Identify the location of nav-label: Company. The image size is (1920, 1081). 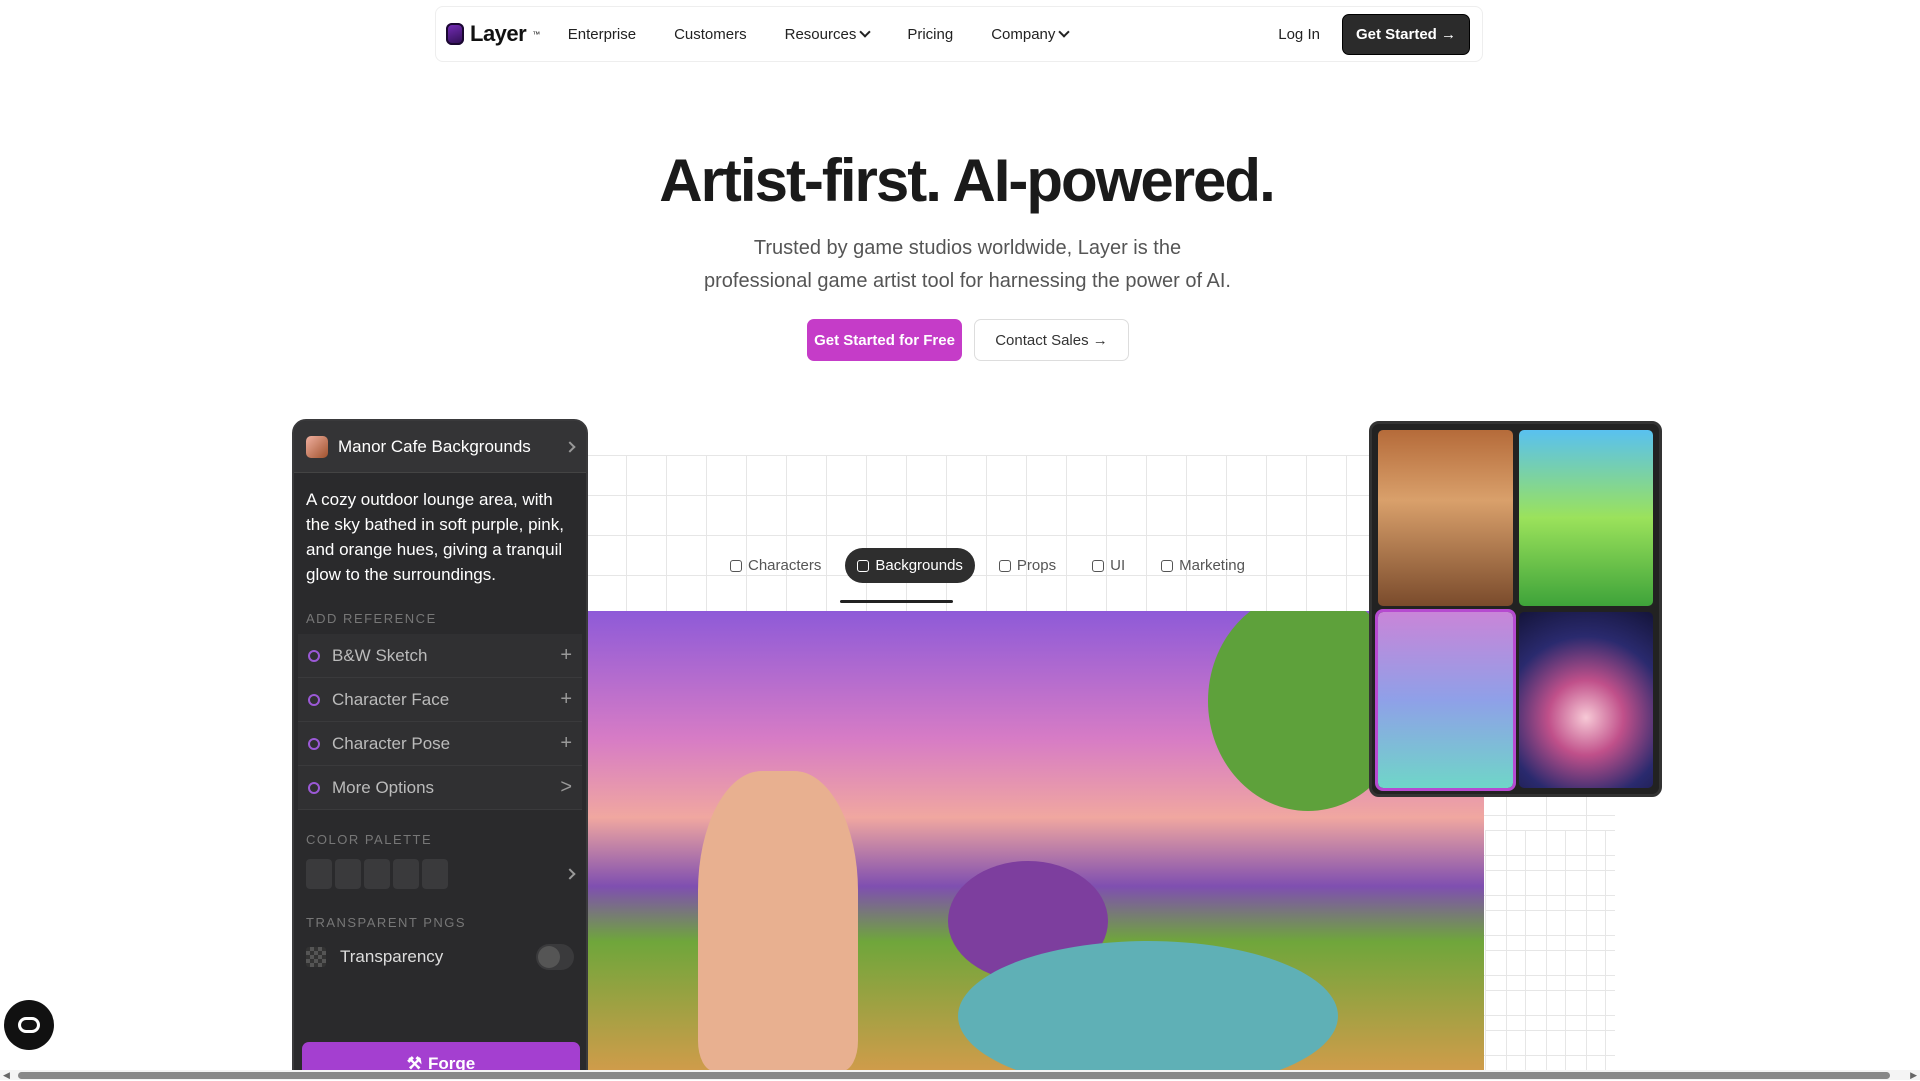
(1023, 34).